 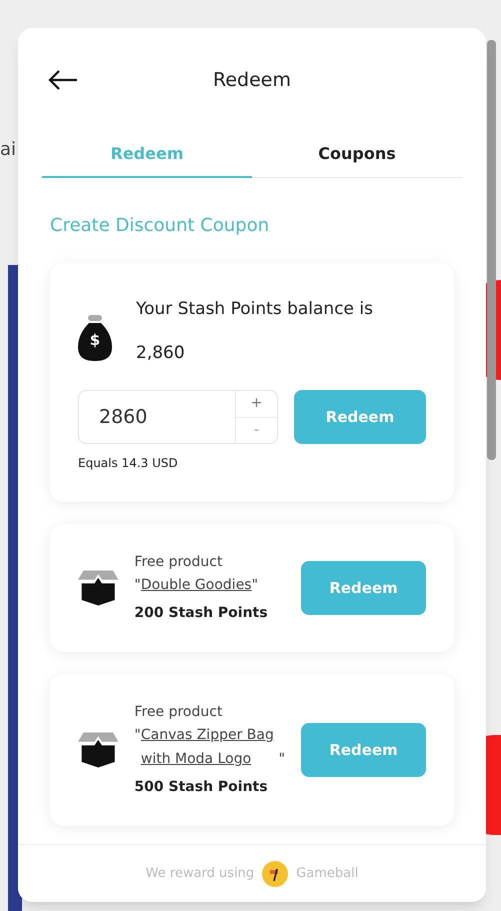 What do you see at coordinates (8, 150) in the screenshot?
I see `background-text: ai` at bounding box center [8, 150].